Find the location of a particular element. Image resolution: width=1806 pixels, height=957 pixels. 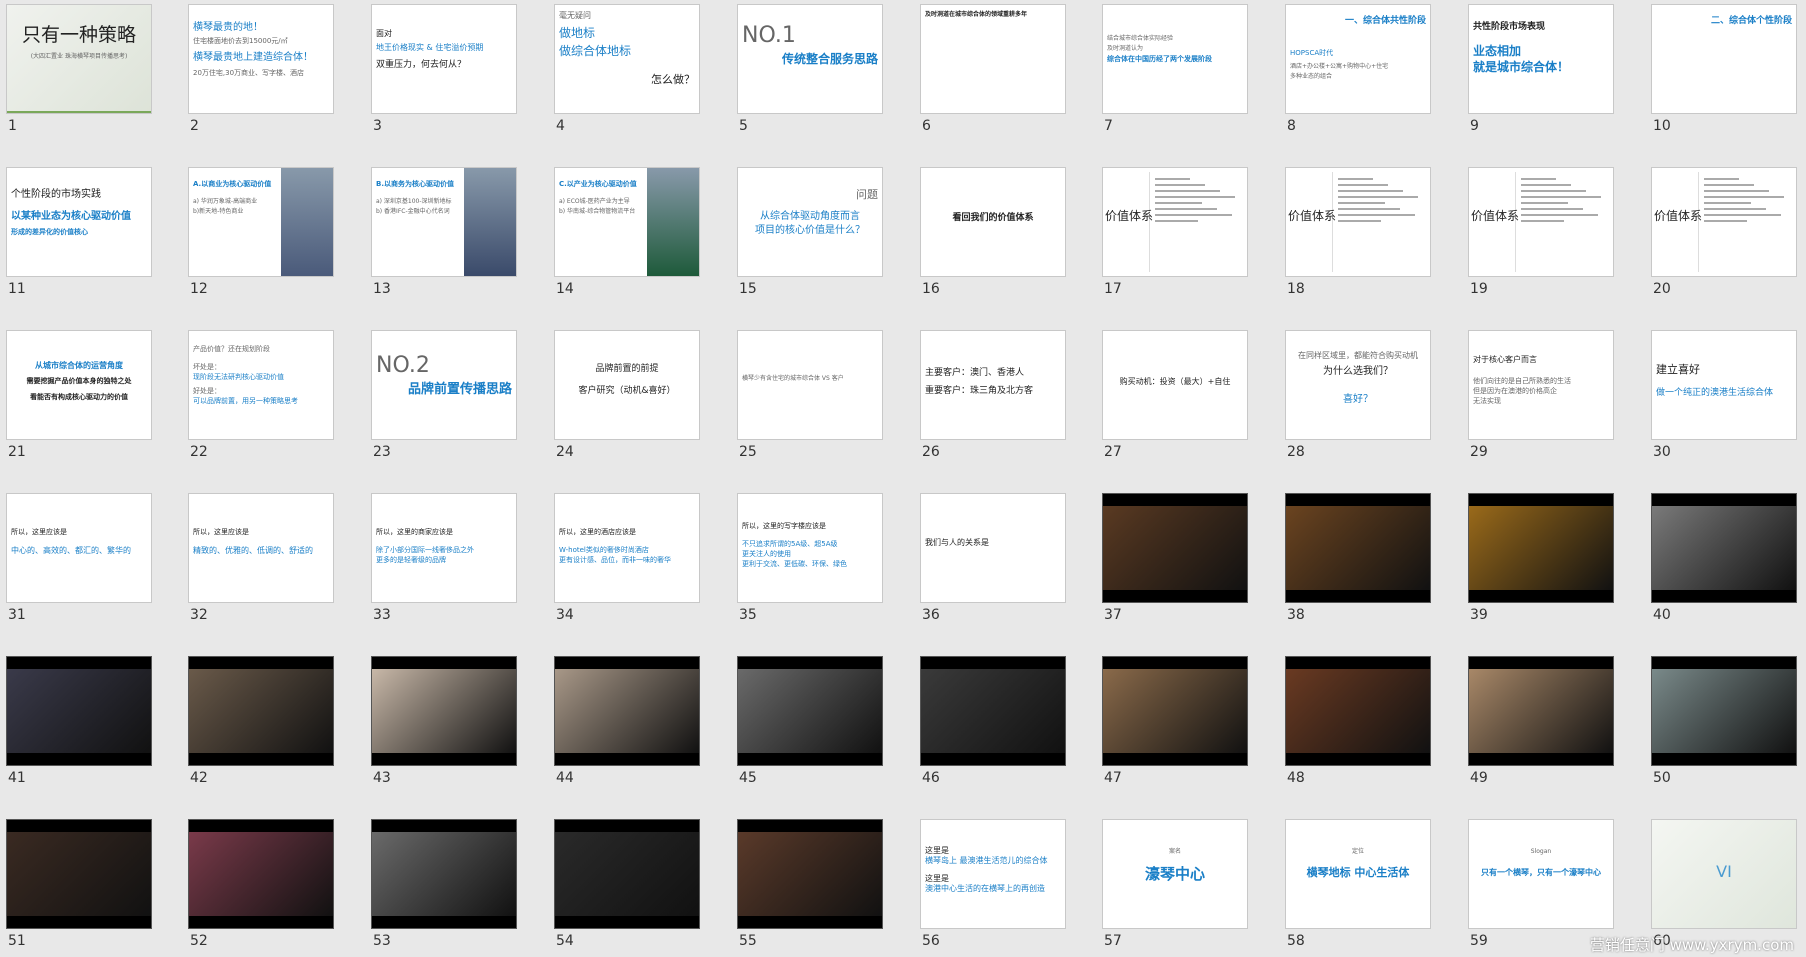

slide-thumbnail-18: 价值体系 18 is located at coordinates (1359, 233).